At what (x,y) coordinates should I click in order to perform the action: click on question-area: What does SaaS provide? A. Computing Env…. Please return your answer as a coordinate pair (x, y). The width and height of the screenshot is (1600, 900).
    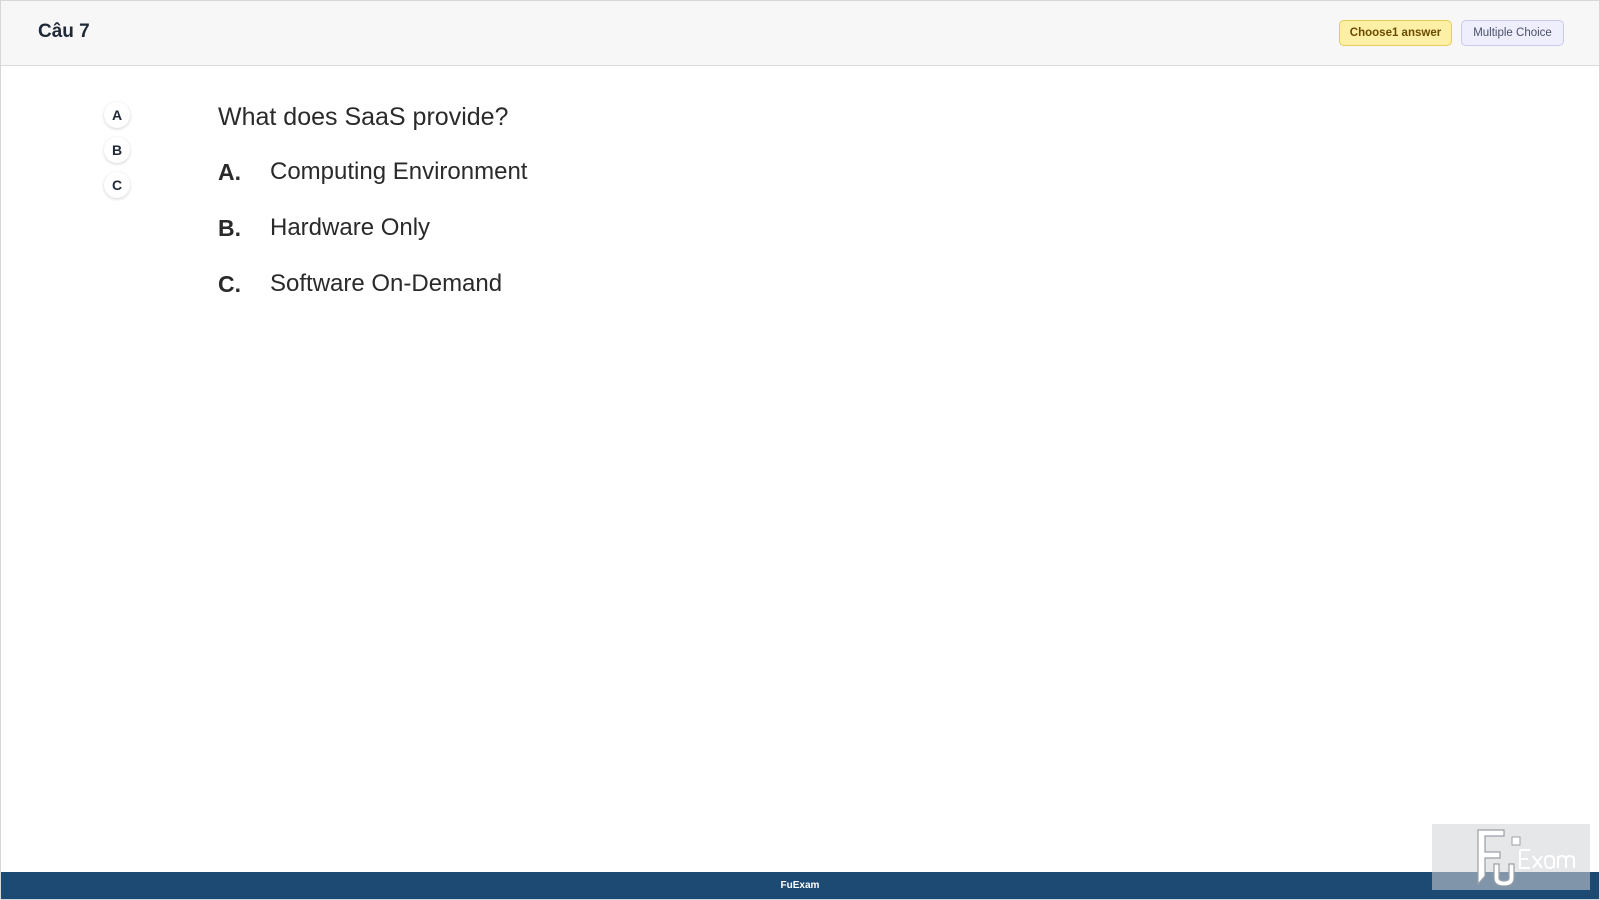
    Looking at the image, I should click on (372, 214).